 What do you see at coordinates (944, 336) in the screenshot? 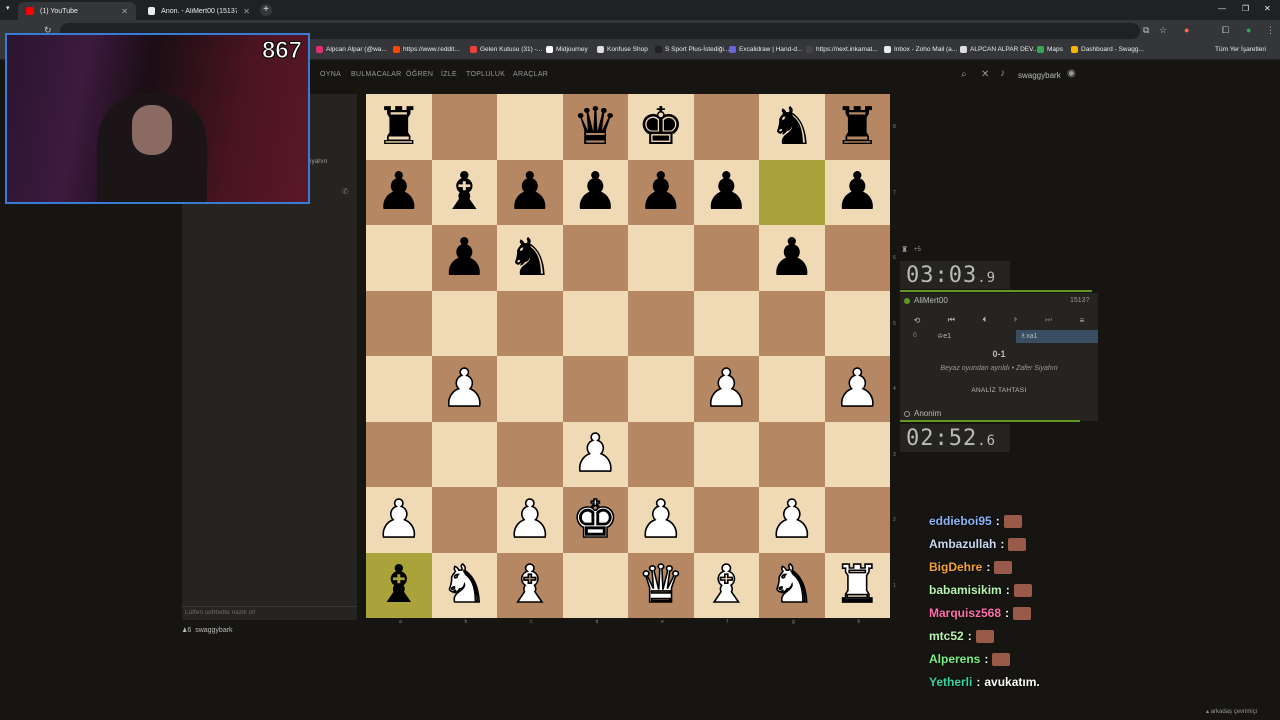
I see `white-move: ♔e1` at bounding box center [944, 336].